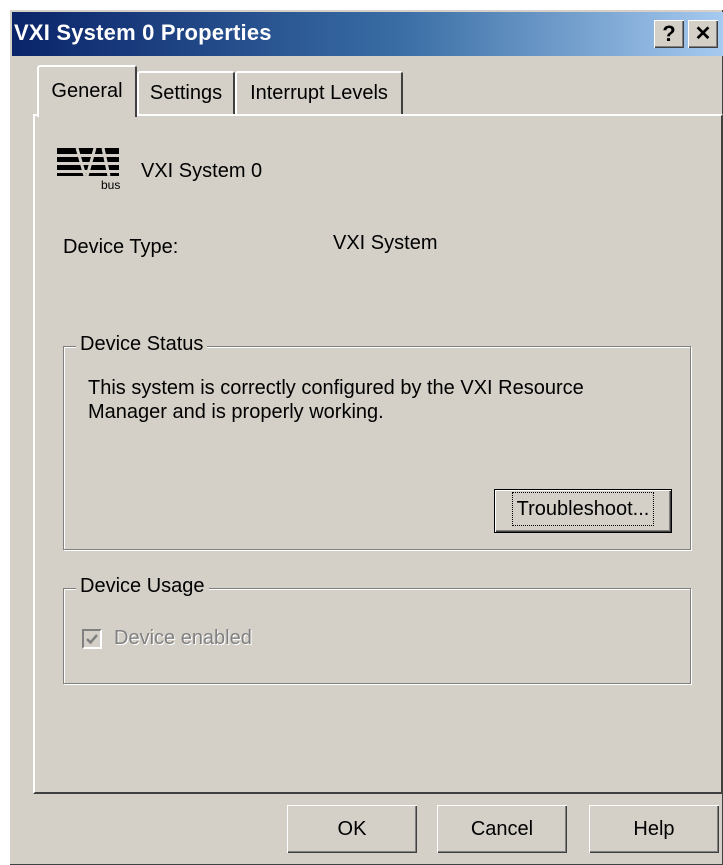 The image size is (723, 865). I want to click on device-name: VXI System 0, so click(202, 171).